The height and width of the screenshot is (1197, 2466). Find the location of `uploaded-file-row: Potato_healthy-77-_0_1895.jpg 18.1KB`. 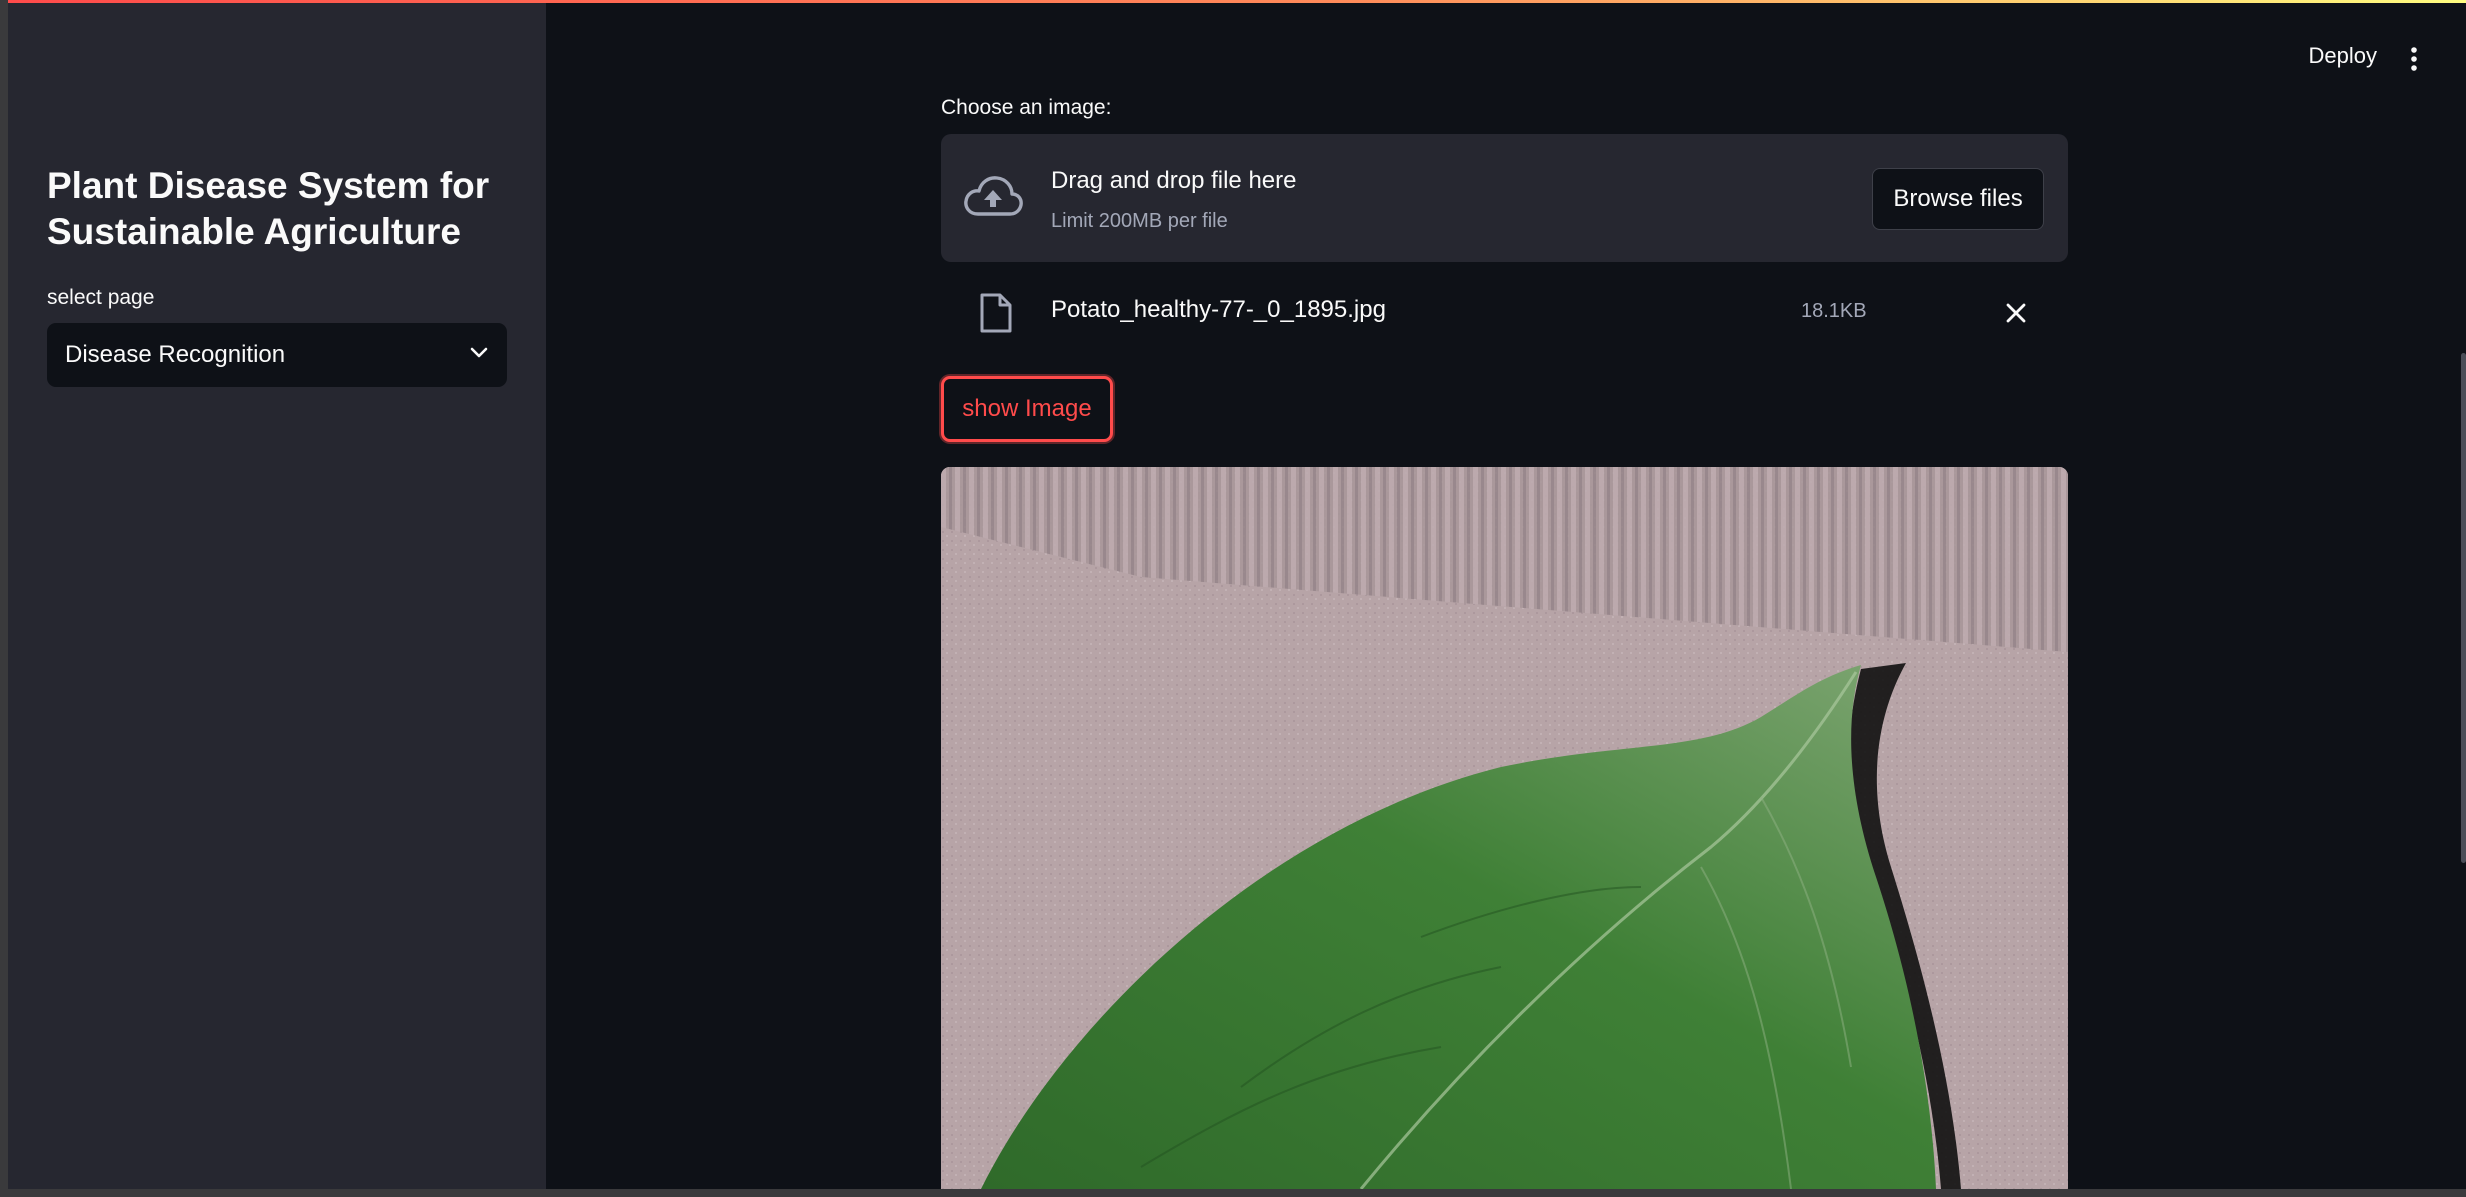

uploaded-file-row: Potato_healthy-77-_0_1895.jpg 18.1KB is located at coordinates (1504, 313).